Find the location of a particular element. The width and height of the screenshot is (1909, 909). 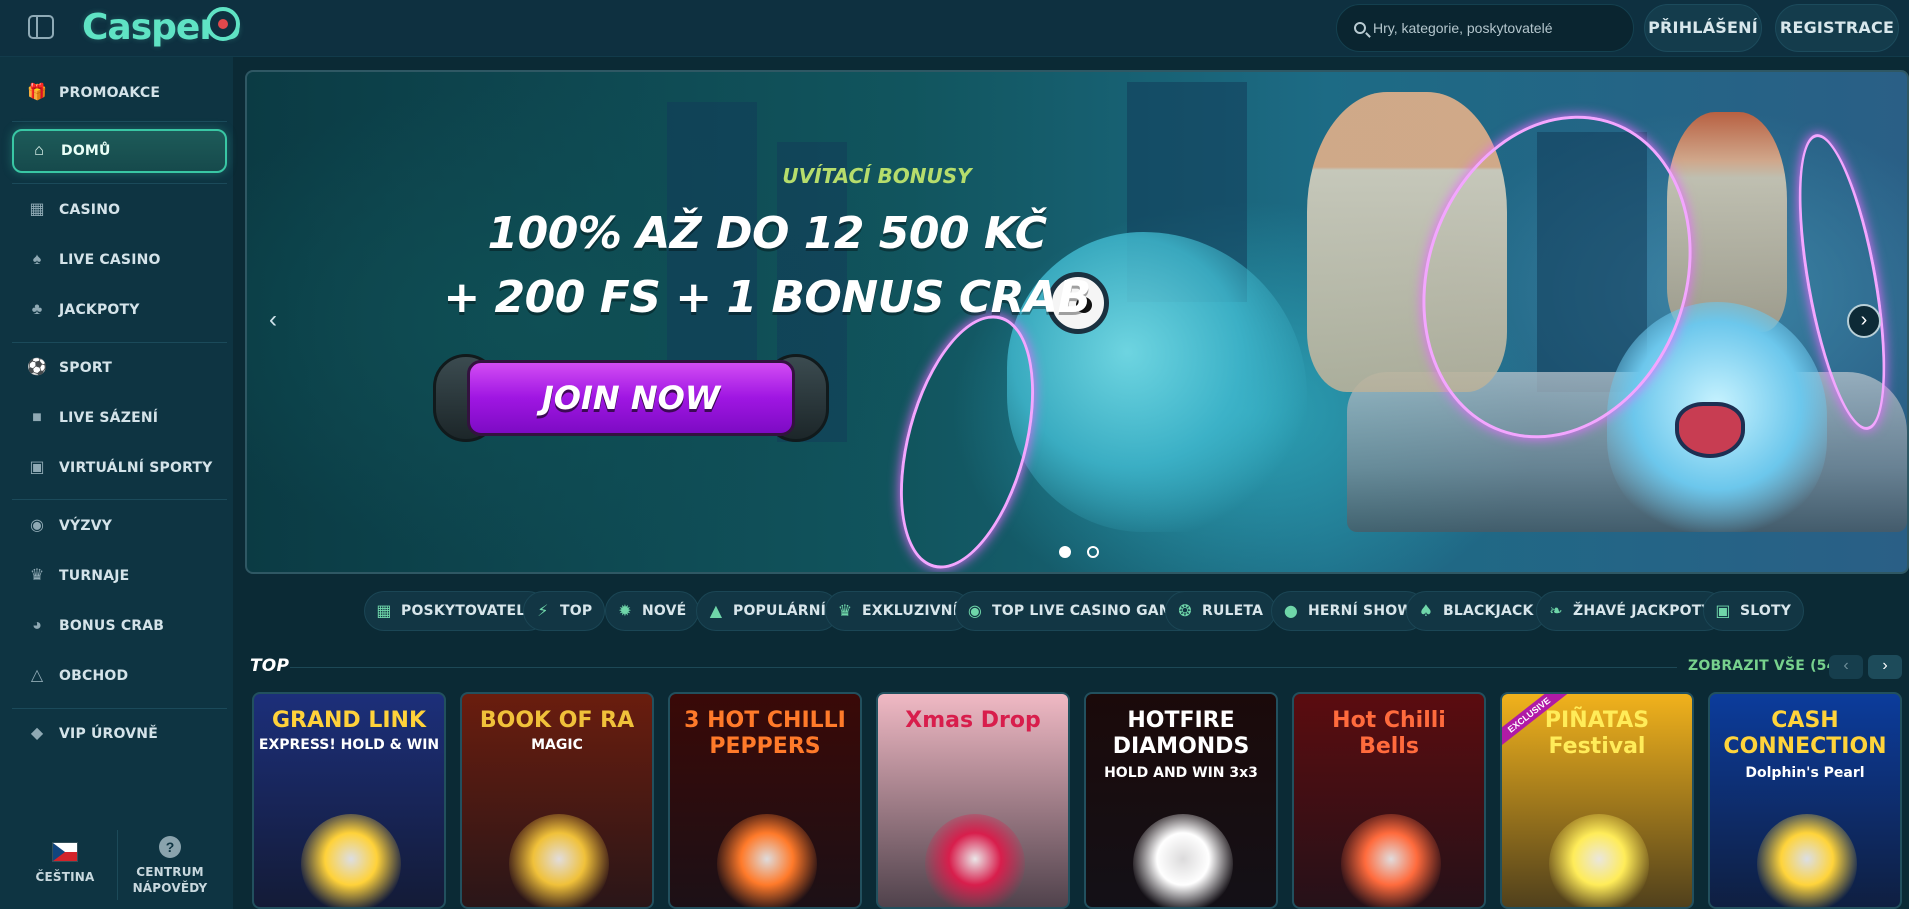

logo-mark-icon is located at coordinates (223, 24).